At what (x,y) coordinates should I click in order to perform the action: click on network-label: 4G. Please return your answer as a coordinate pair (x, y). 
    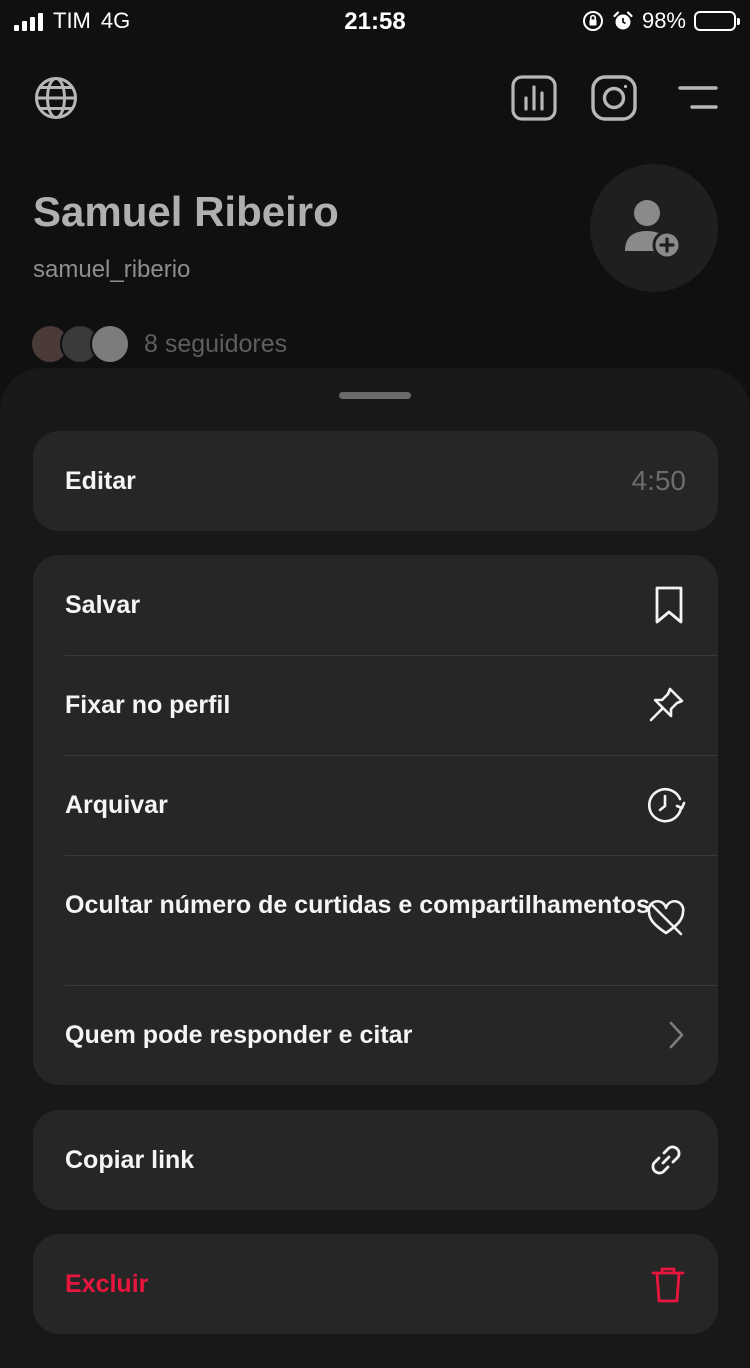
    Looking at the image, I should click on (115, 20).